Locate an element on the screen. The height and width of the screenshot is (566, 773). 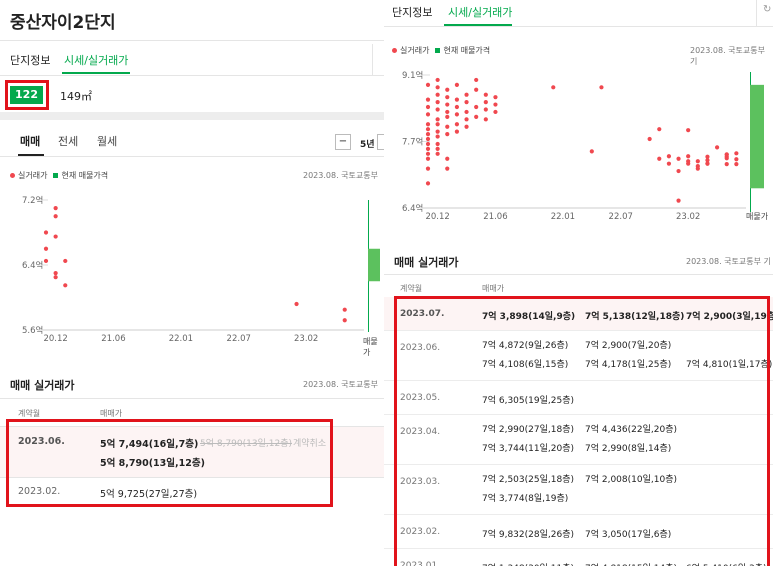
refresh-icon: ↻ is located at coordinates (767, 9).